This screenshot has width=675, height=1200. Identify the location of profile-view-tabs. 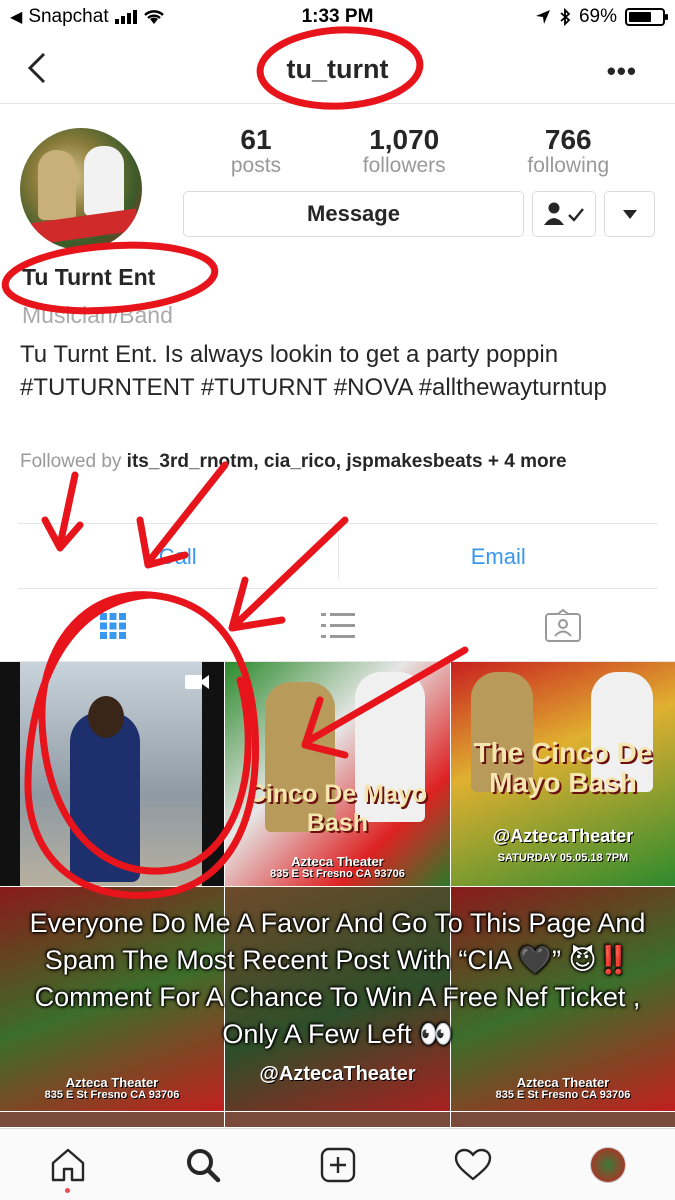
(337, 626).